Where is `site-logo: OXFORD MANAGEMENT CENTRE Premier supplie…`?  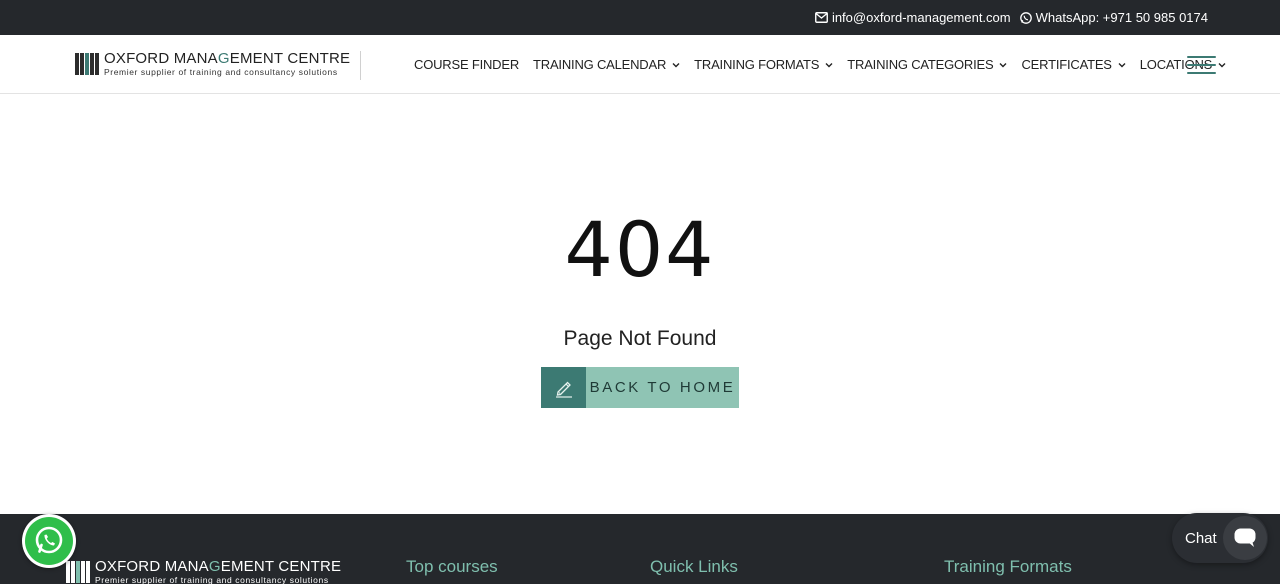 site-logo: OXFORD MANAGEMENT CENTRE Premier supplie… is located at coordinates (218, 65).